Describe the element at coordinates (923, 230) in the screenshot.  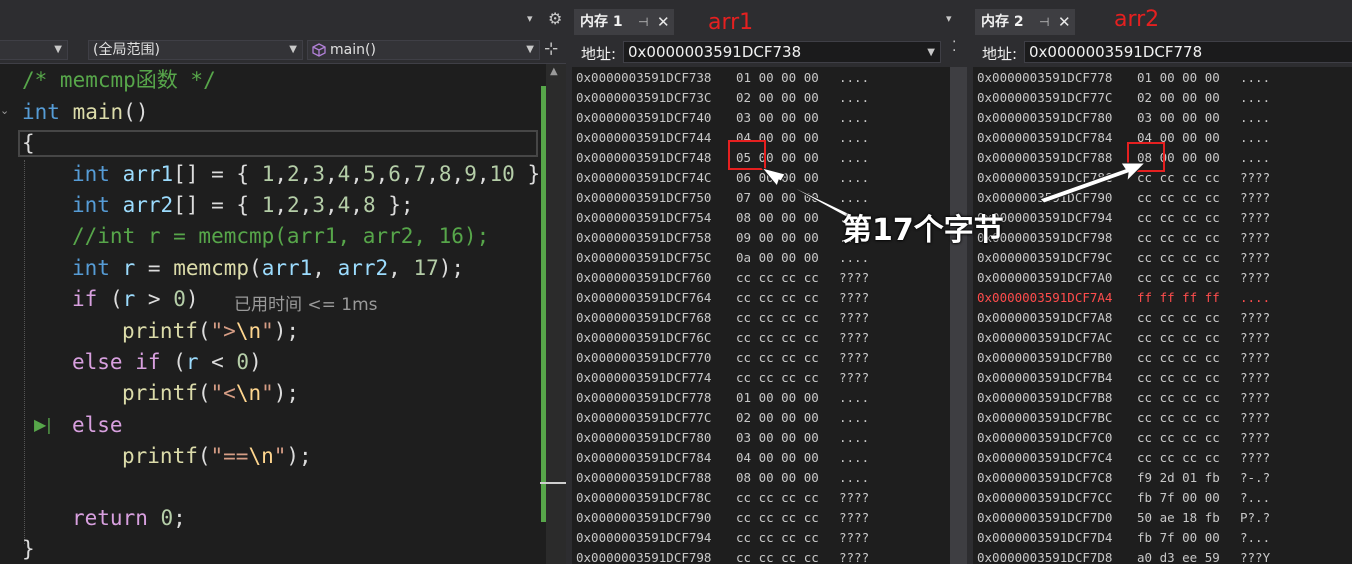
I see `byte-annotation: 第17个字节` at that location.